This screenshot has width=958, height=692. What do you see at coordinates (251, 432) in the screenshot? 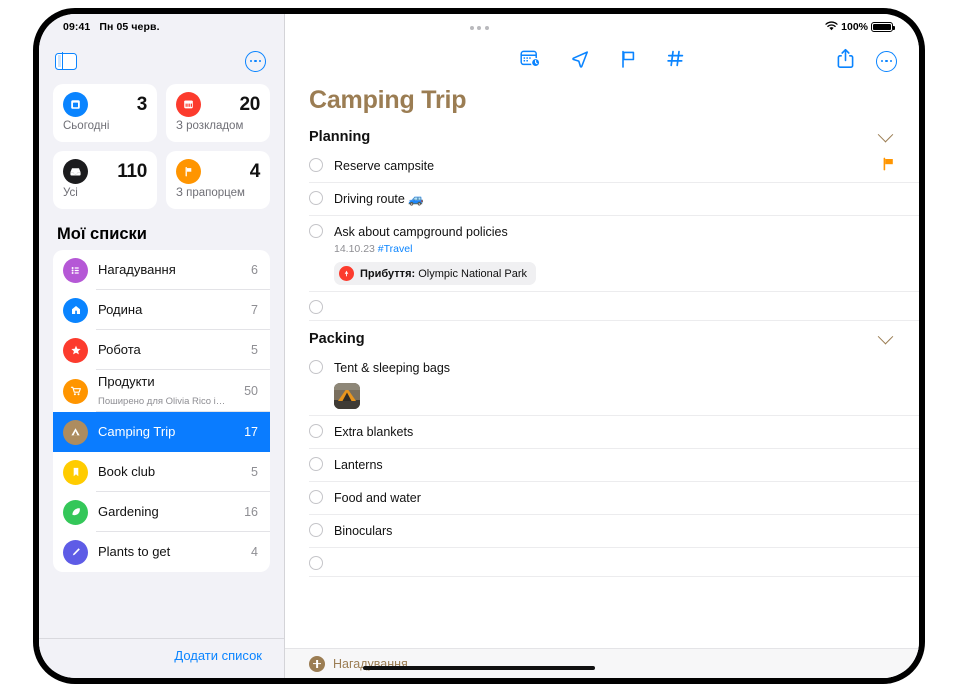
I see `list-count: 17` at bounding box center [251, 432].